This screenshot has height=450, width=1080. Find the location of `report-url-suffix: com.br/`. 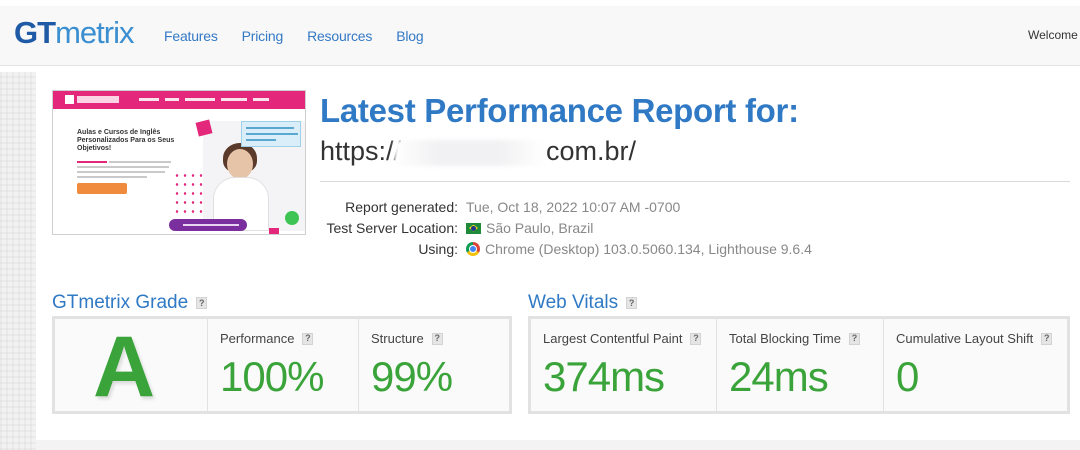

report-url-suffix: com.br/ is located at coordinates (591, 151).